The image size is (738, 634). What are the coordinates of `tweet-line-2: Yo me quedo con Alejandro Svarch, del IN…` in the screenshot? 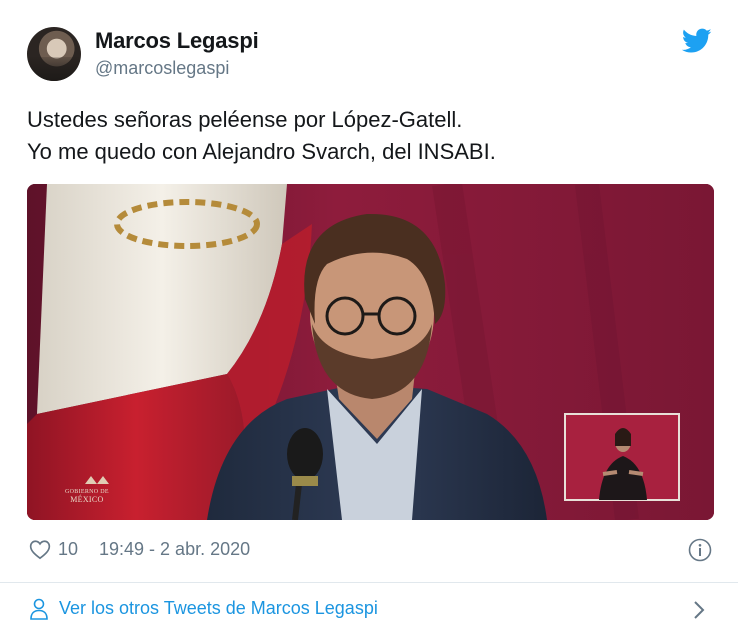 It's located at (261, 151).